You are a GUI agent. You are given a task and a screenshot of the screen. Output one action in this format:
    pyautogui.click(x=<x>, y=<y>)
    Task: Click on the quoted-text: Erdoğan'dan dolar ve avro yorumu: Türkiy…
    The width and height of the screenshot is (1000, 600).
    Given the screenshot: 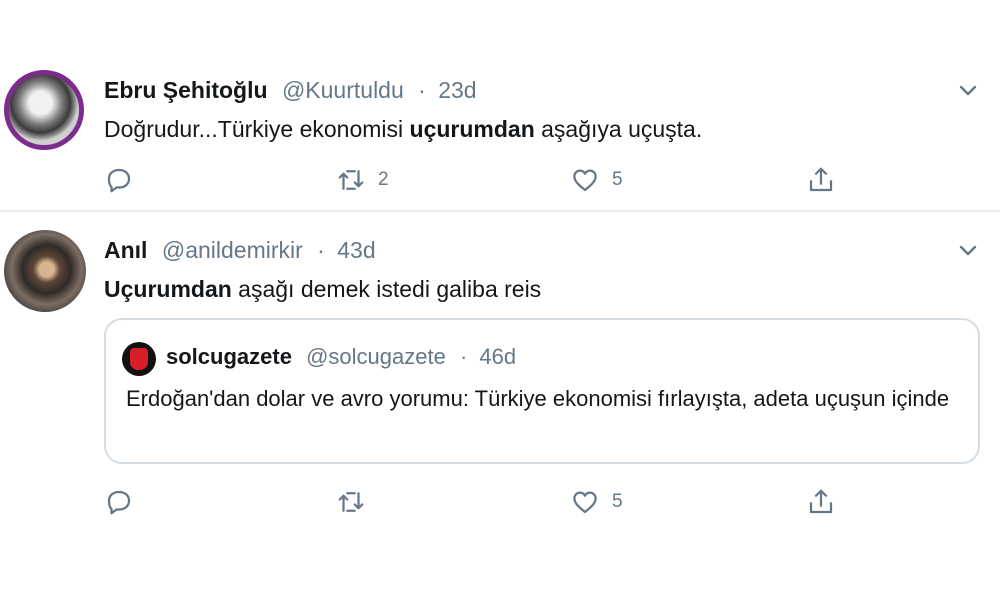 What is the action you would take?
    pyautogui.click(x=538, y=398)
    